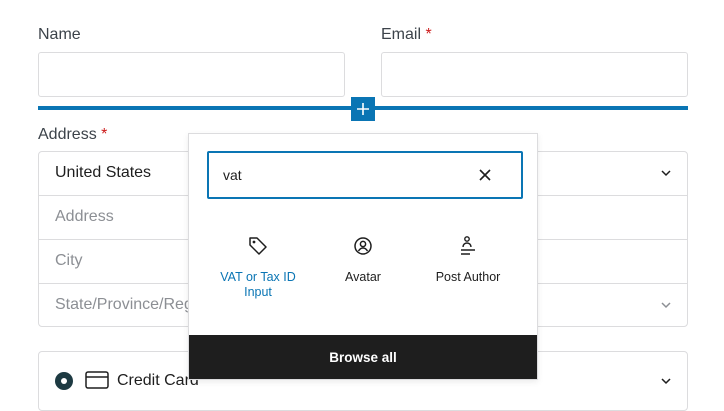 The image size is (724, 411). I want to click on payment-radio, so click(64, 381).